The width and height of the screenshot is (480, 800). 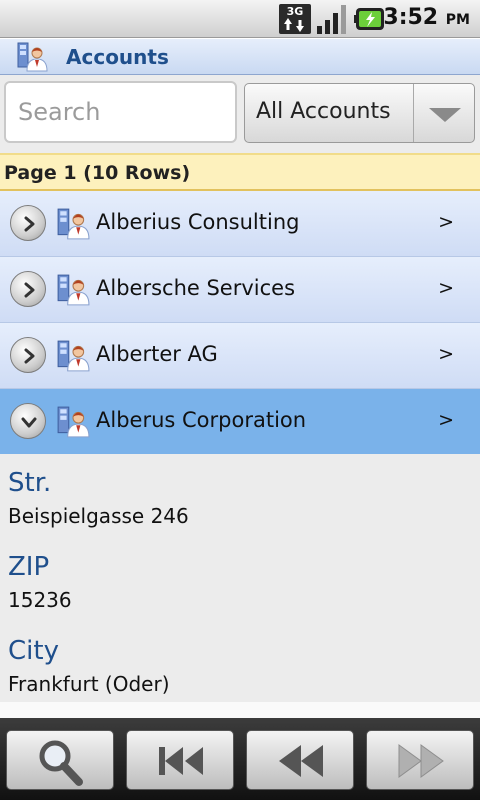 What do you see at coordinates (240, 710) in the screenshot?
I see `divider` at bounding box center [240, 710].